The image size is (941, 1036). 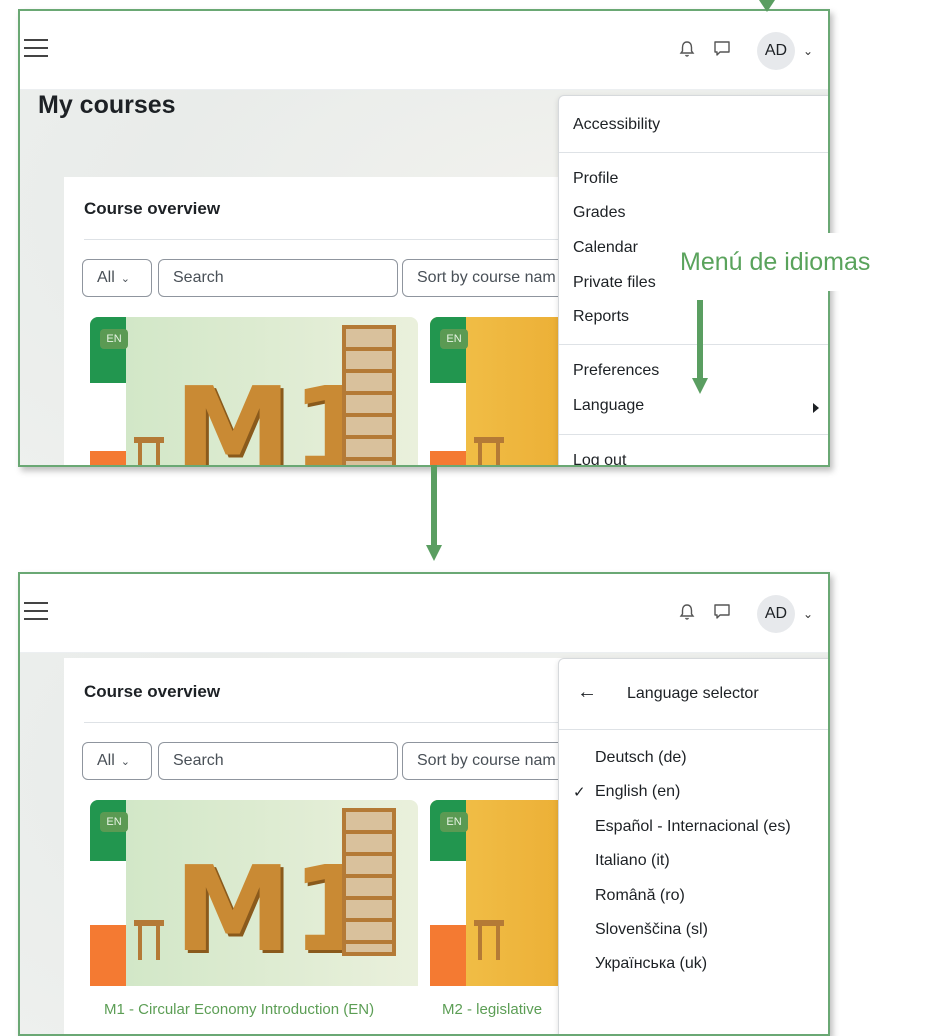 What do you see at coordinates (107, 105) in the screenshot?
I see `page-title: My courses` at bounding box center [107, 105].